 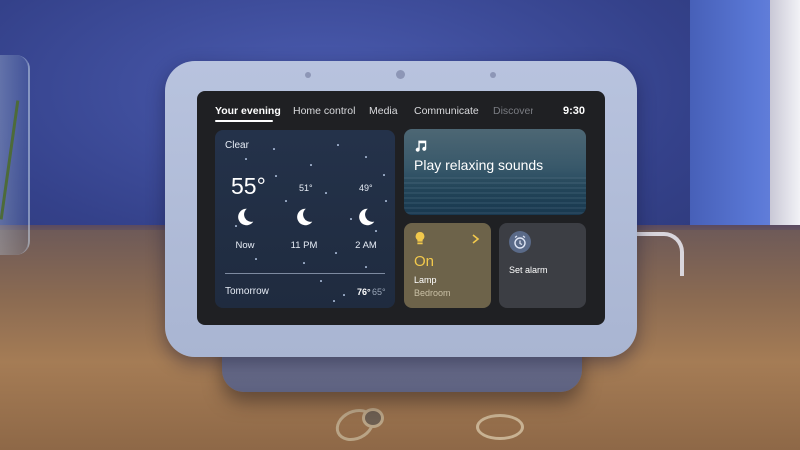 I want to click on music-note-icon, so click(x=421, y=146).